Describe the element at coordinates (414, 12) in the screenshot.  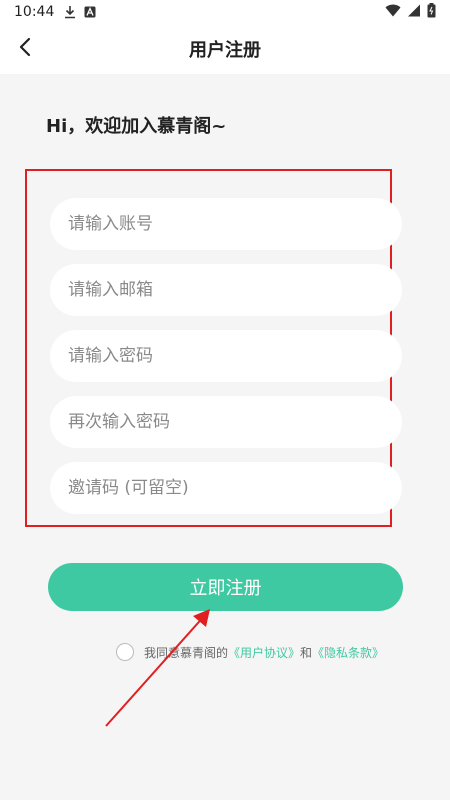
I see `signal-icon` at that location.